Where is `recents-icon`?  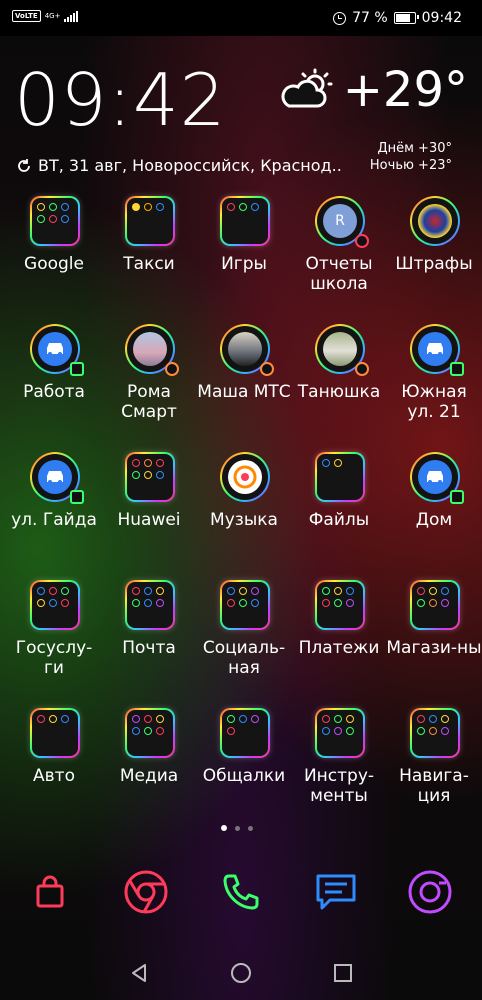 recents-icon is located at coordinates (343, 973).